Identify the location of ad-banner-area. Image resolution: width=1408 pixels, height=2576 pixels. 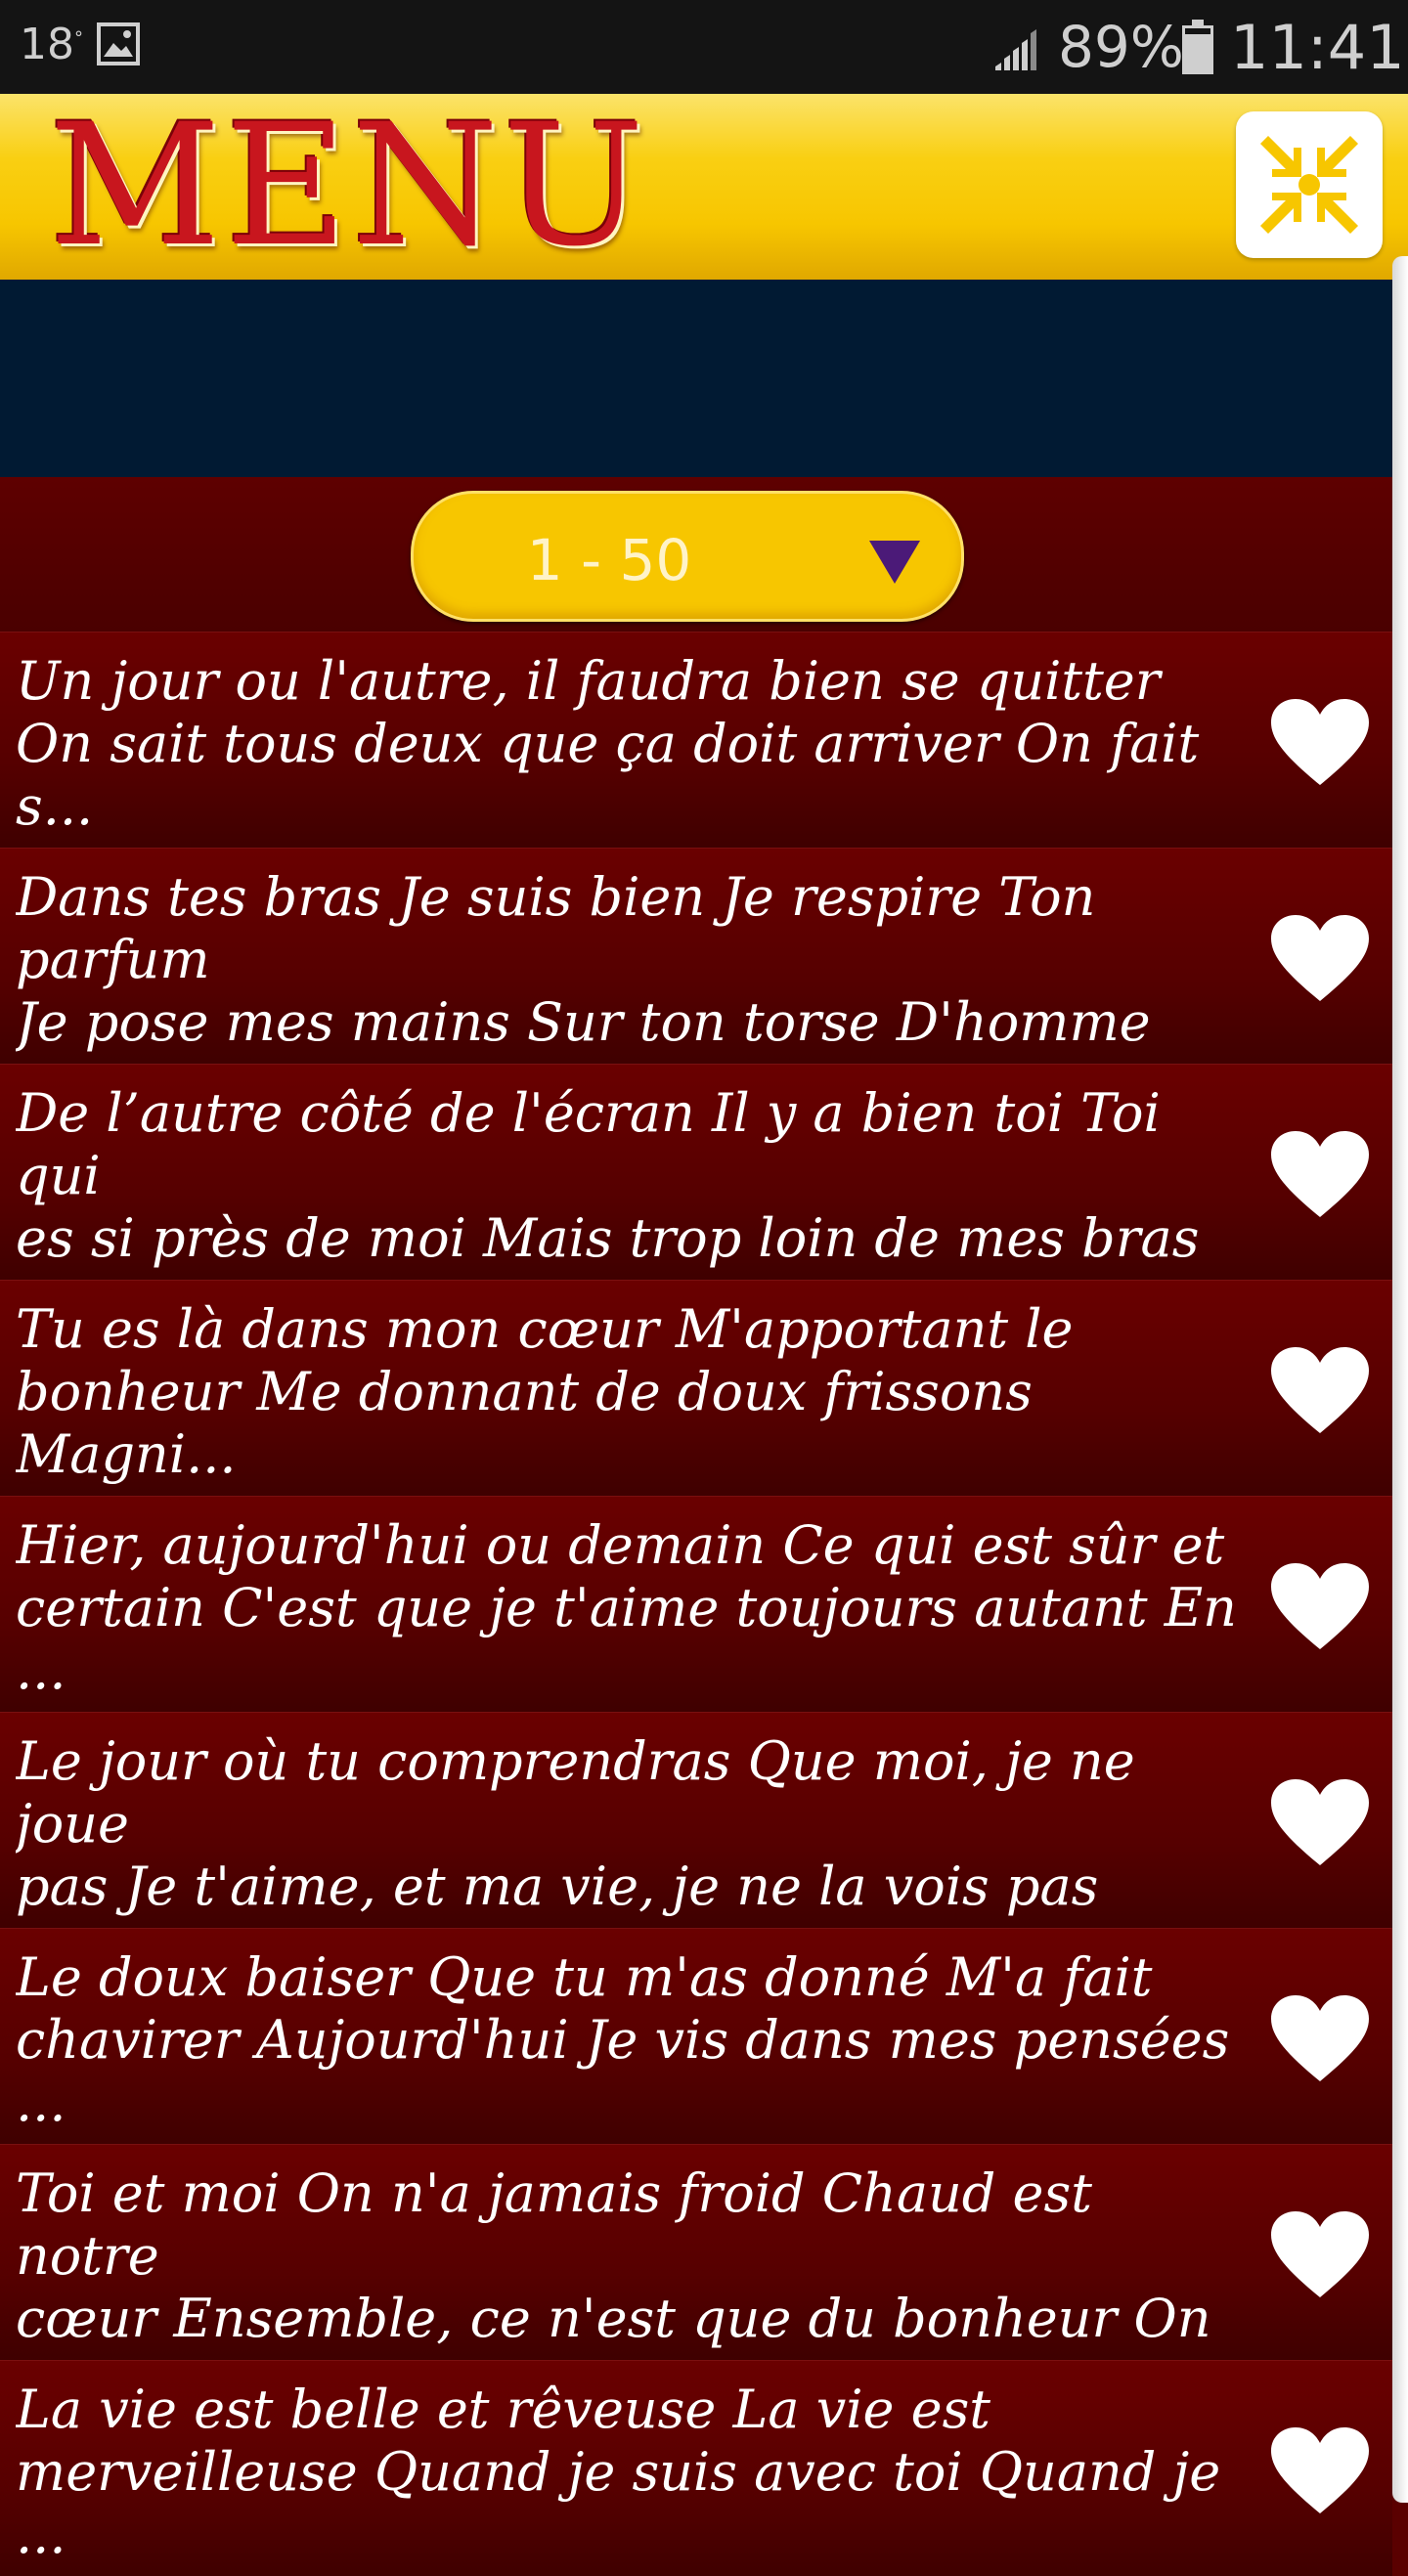
(704, 378).